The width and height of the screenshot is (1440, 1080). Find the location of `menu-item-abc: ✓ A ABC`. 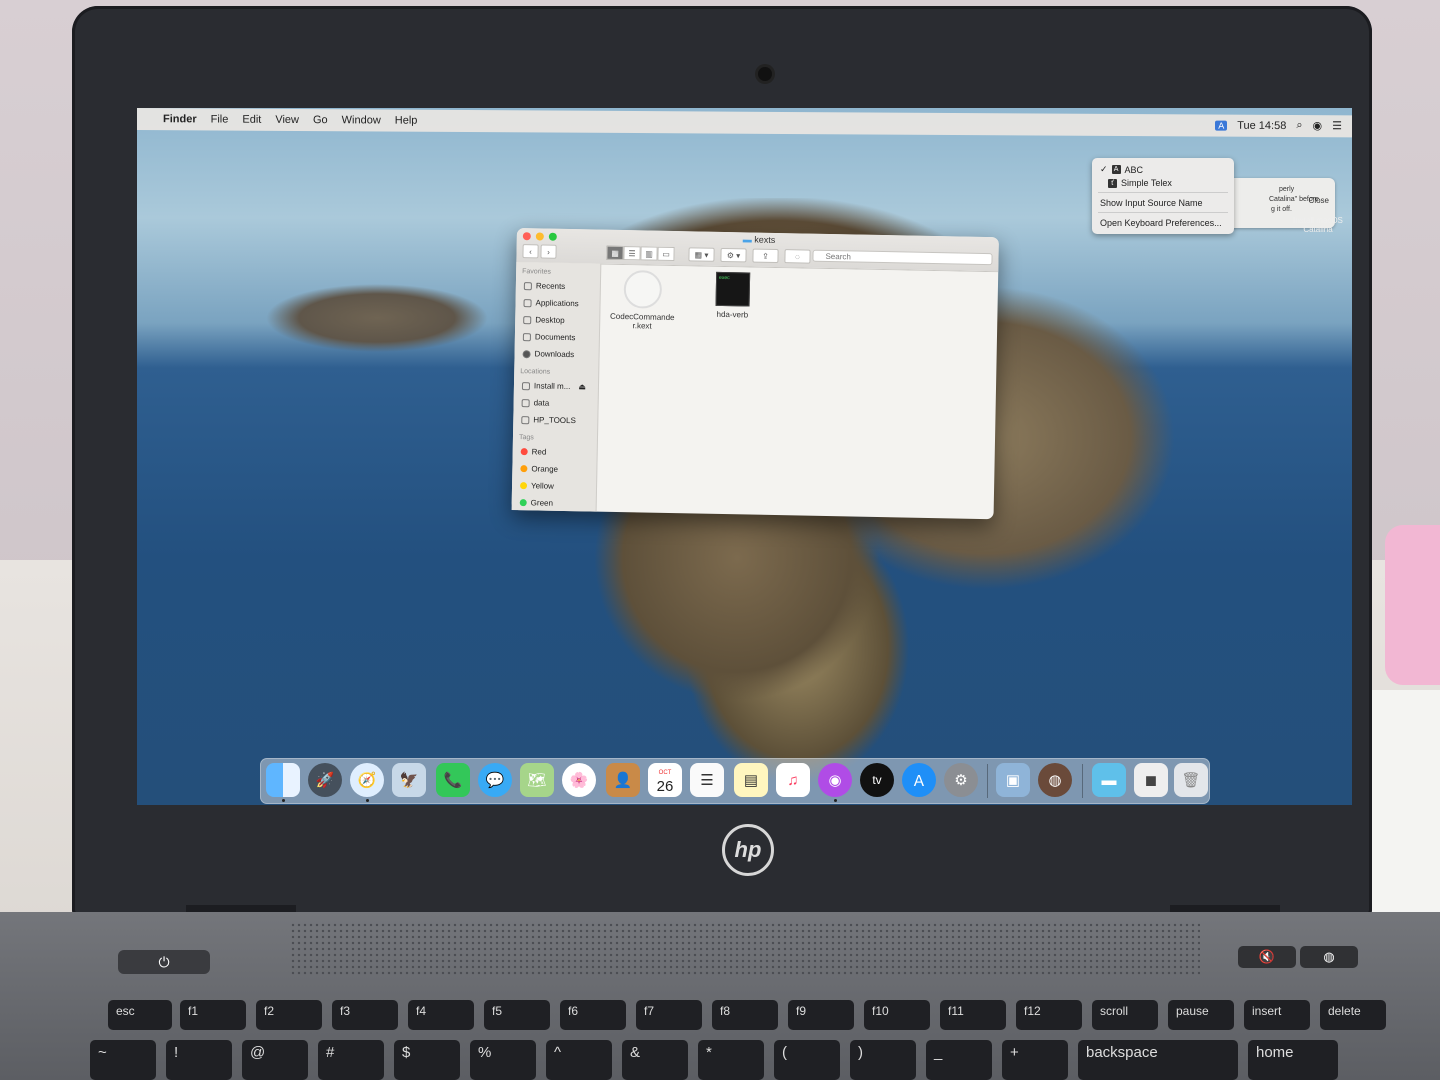

menu-item-abc: ✓ A ABC is located at coordinates (1121, 169).